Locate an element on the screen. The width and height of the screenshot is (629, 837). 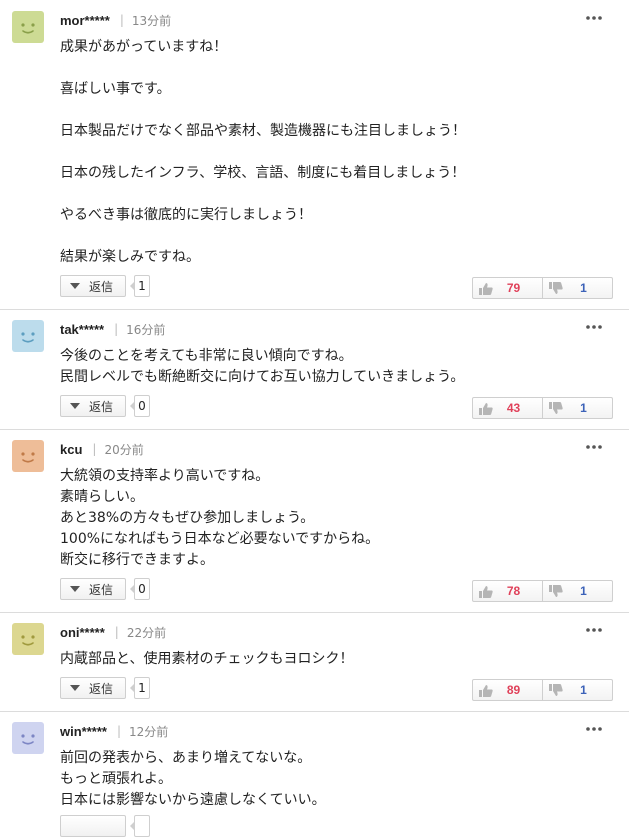
vote-buttons: 79 1 is located at coordinates (542, 288).